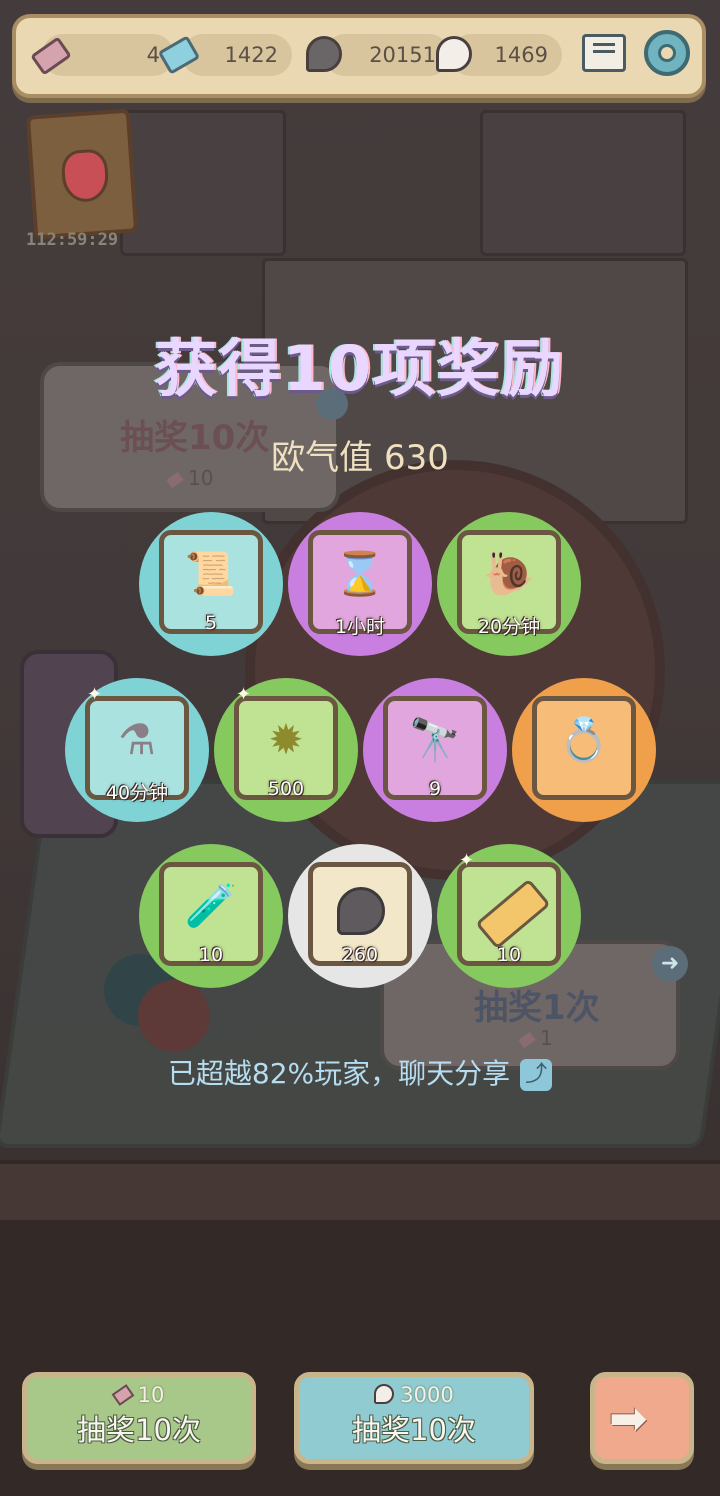 The height and width of the screenshot is (1496, 720). What do you see at coordinates (339, 1073) in the screenshot?
I see `share-text: 已超越82%玩家，聊天分享` at bounding box center [339, 1073].